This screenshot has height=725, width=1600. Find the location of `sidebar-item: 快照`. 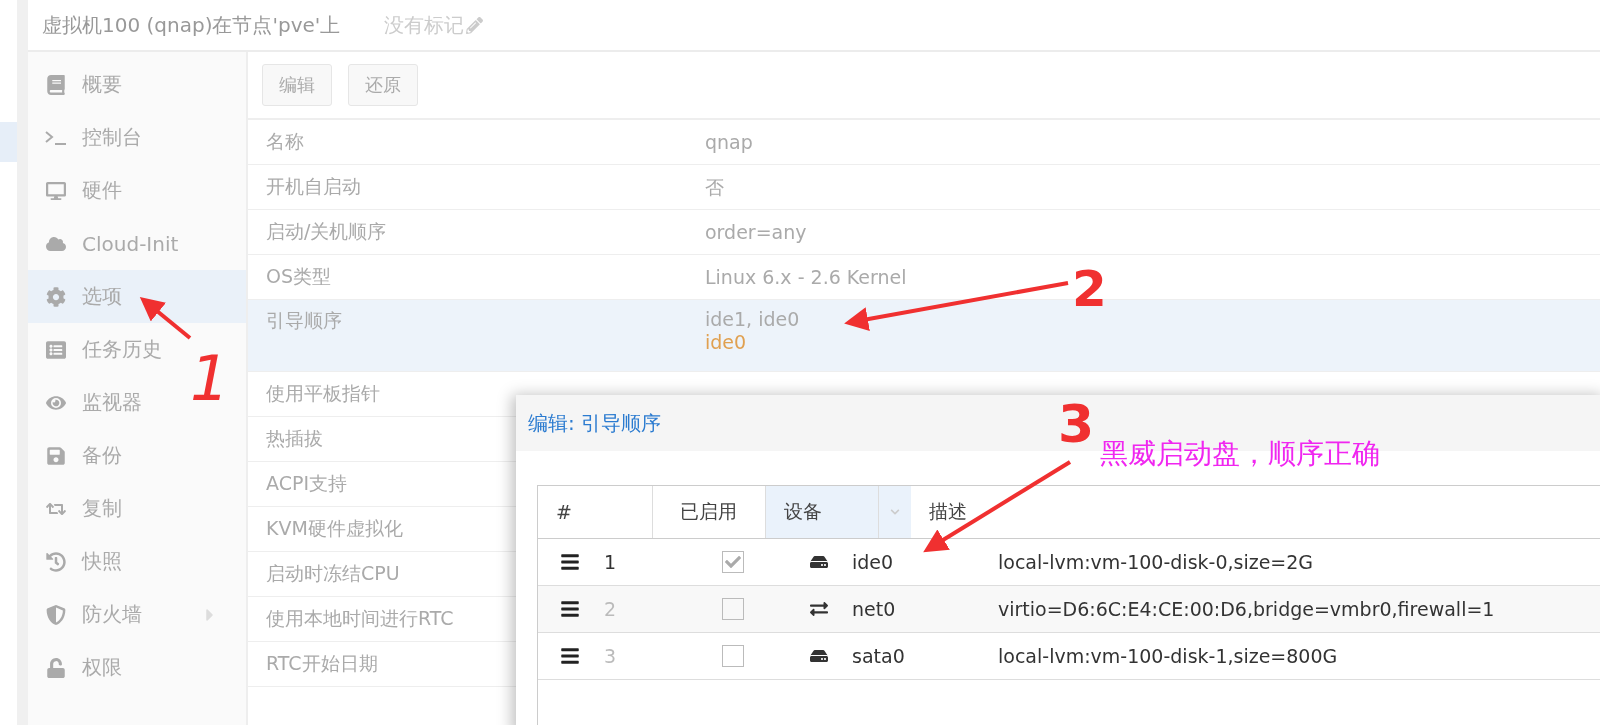

sidebar-item: 快照 is located at coordinates (102, 561).